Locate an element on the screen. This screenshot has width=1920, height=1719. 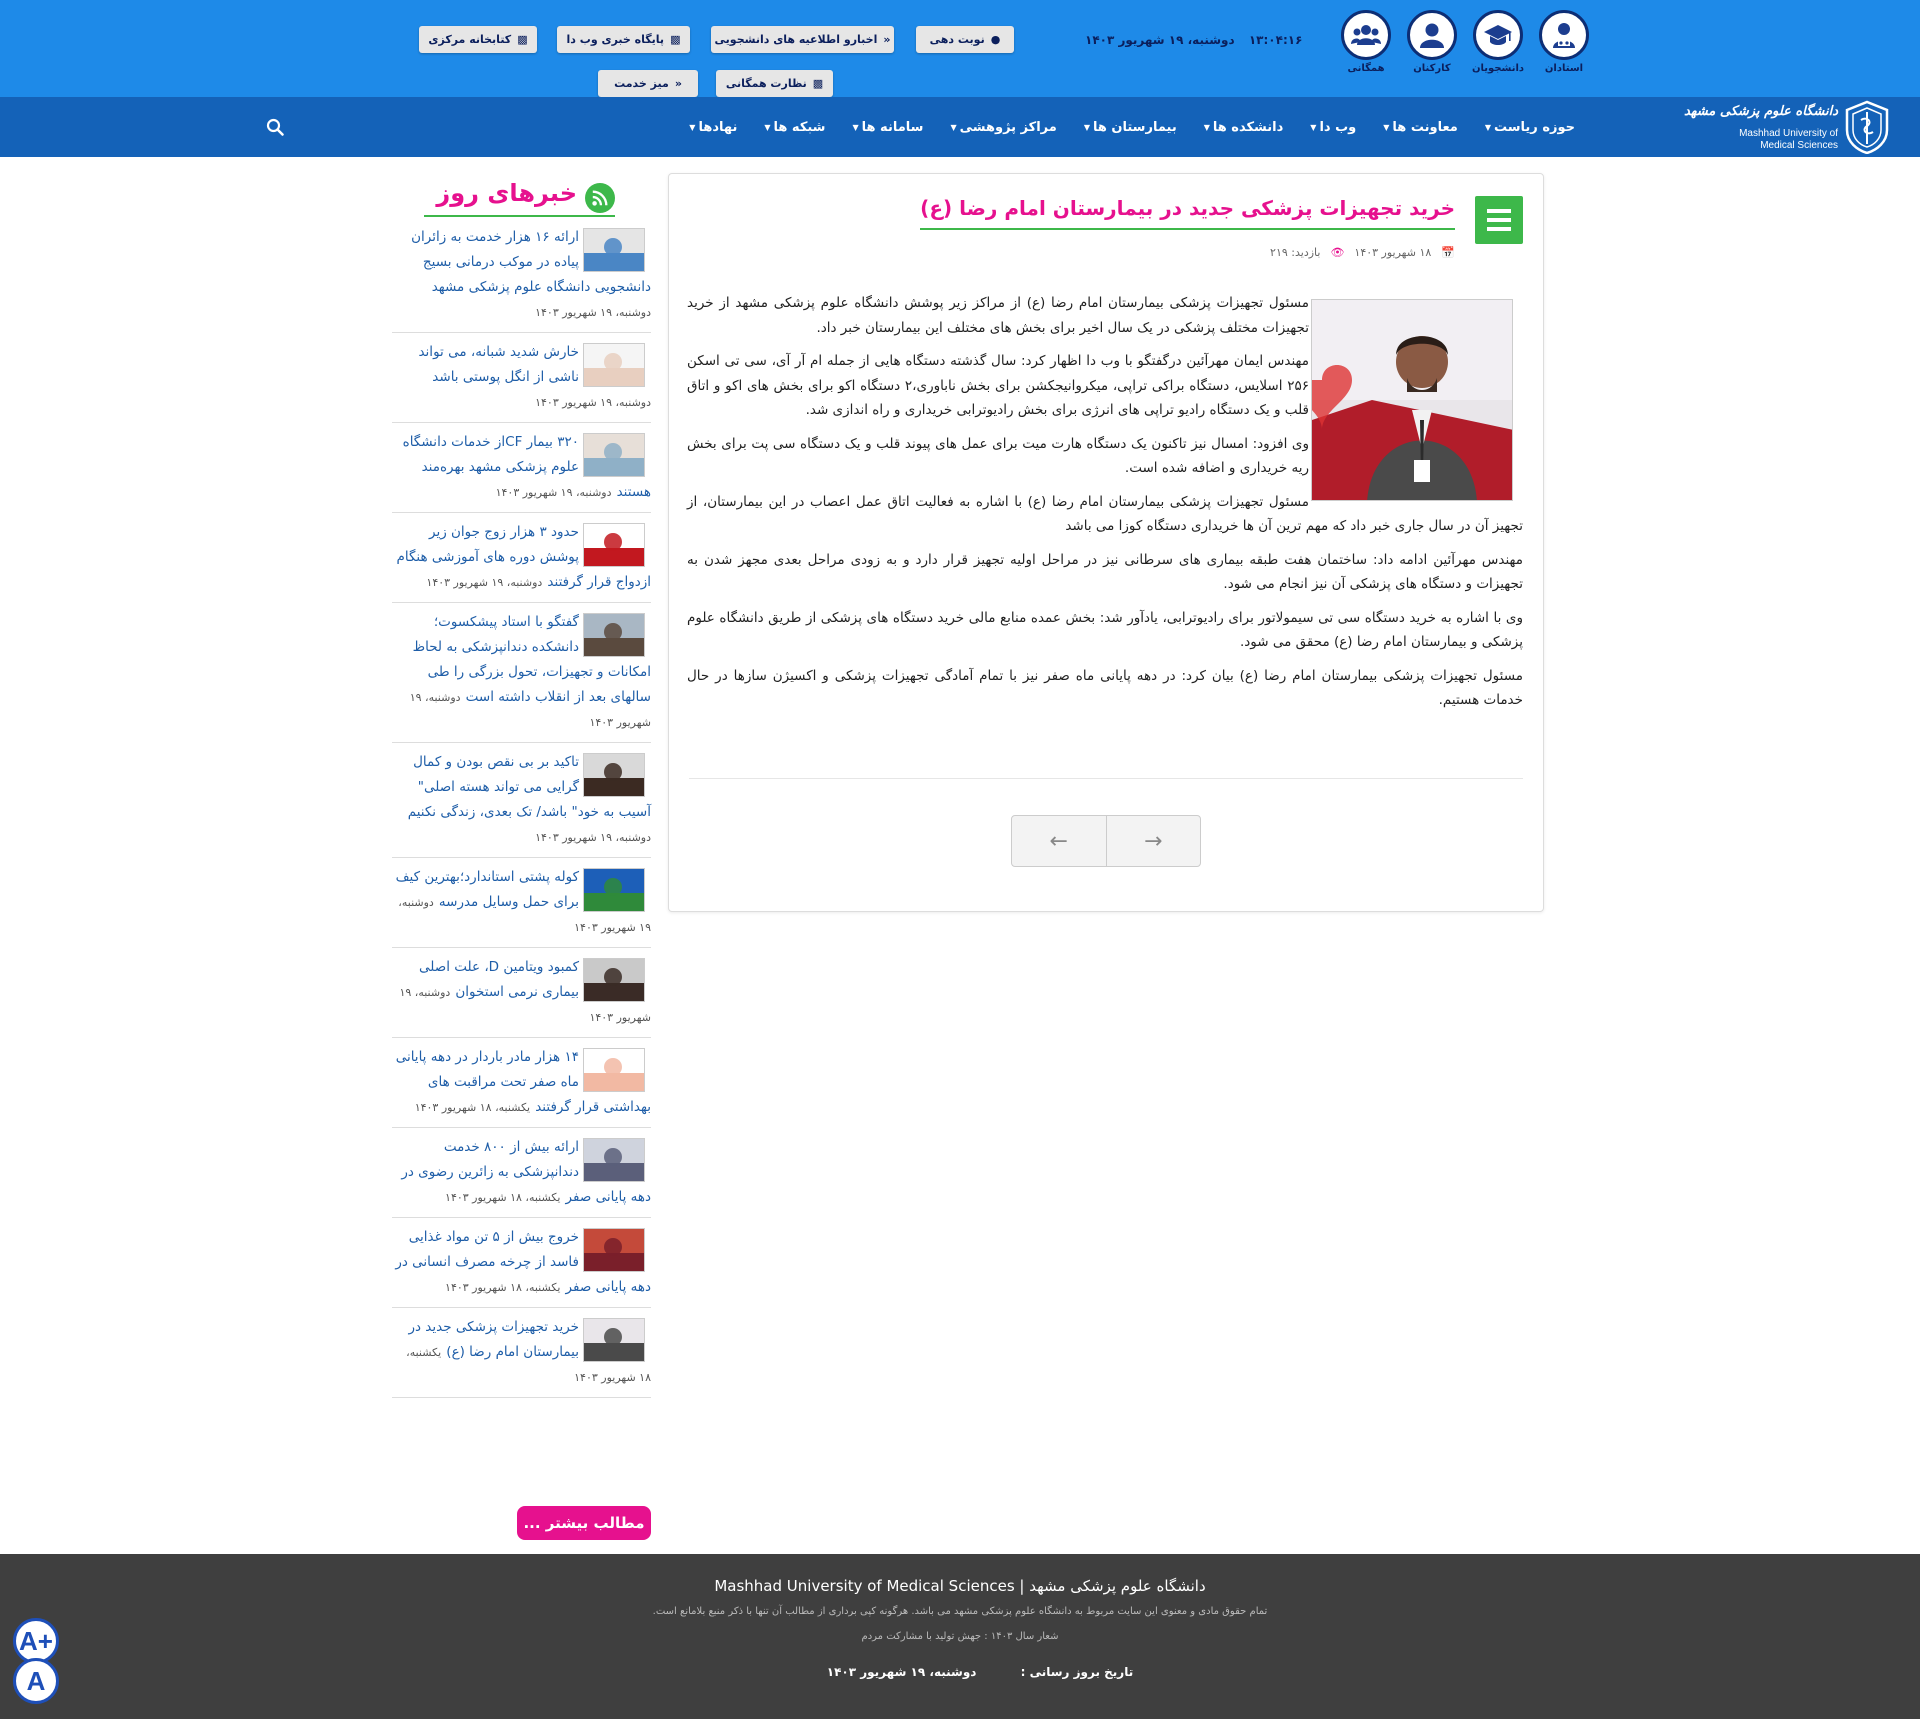
role-label: کارکنان is located at coordinates (1432, 68).